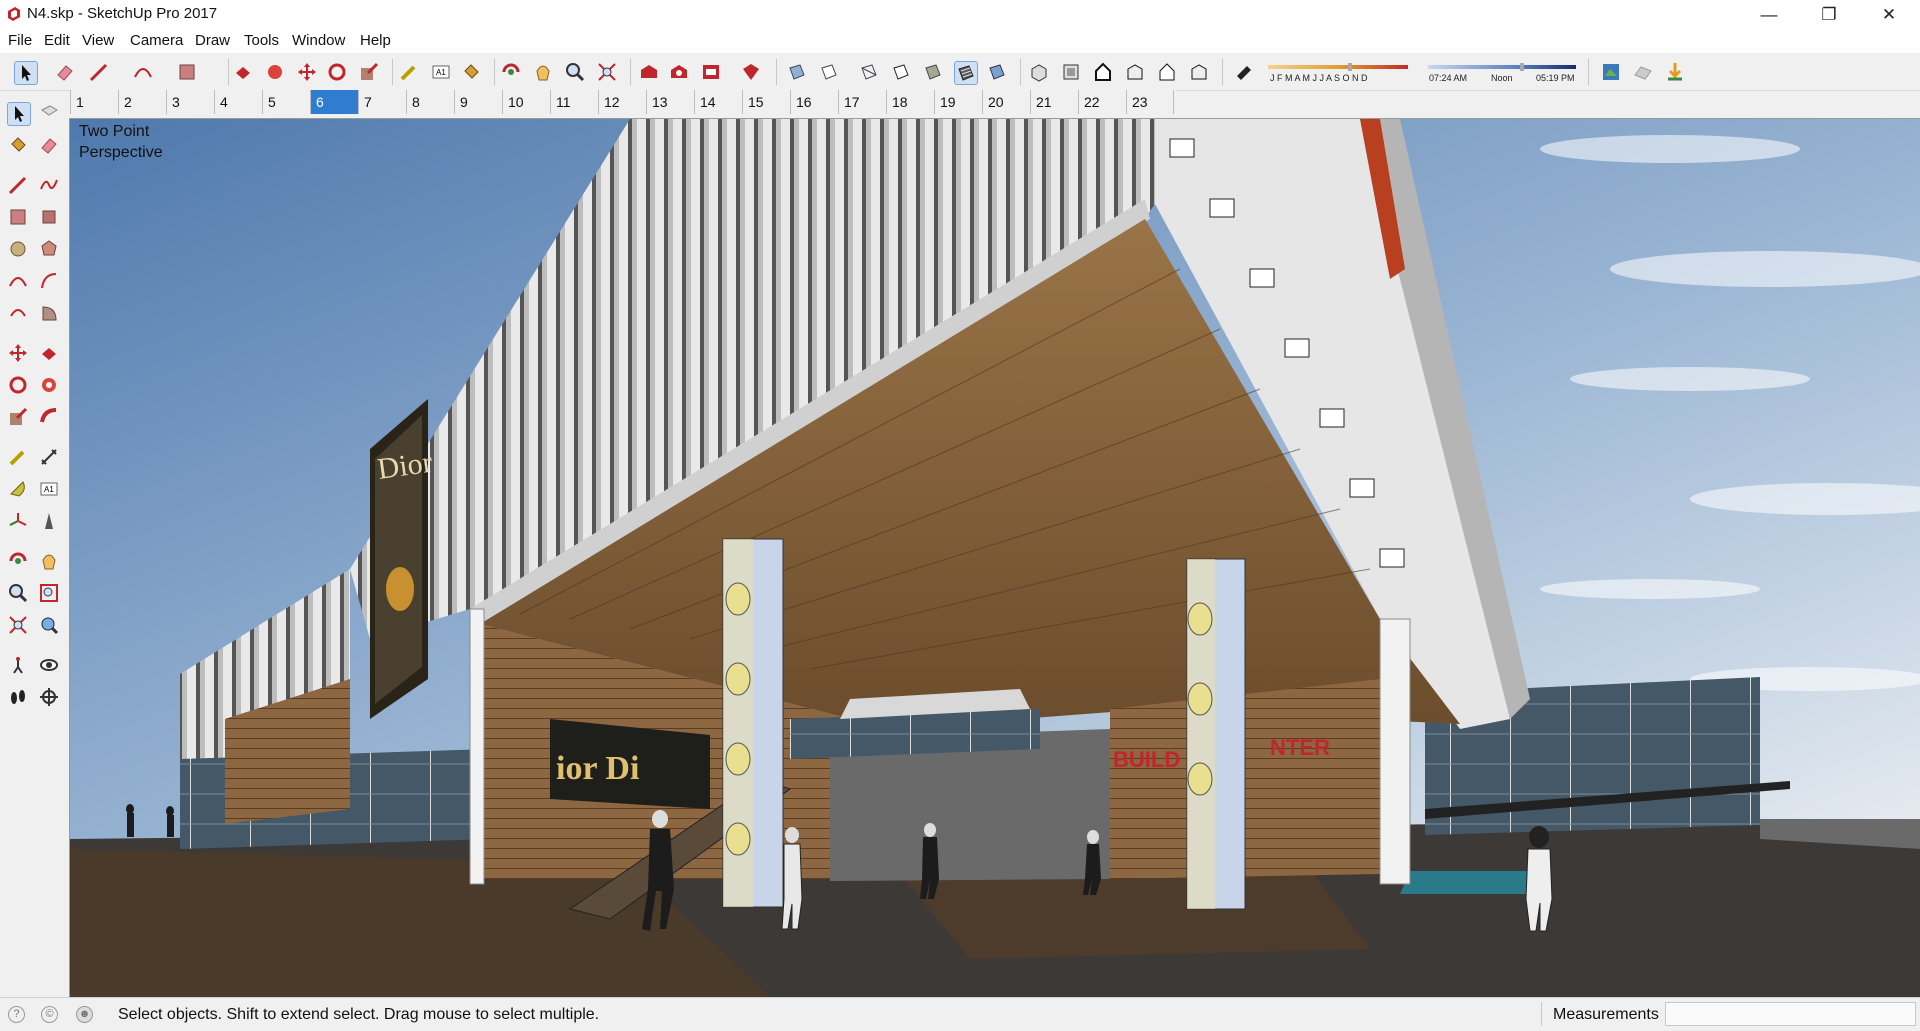 The image size is (1920, 1031). Describe the element at coordinates (751, 72) in the screenshot. I see `extension-warehouse-icon` at that location.